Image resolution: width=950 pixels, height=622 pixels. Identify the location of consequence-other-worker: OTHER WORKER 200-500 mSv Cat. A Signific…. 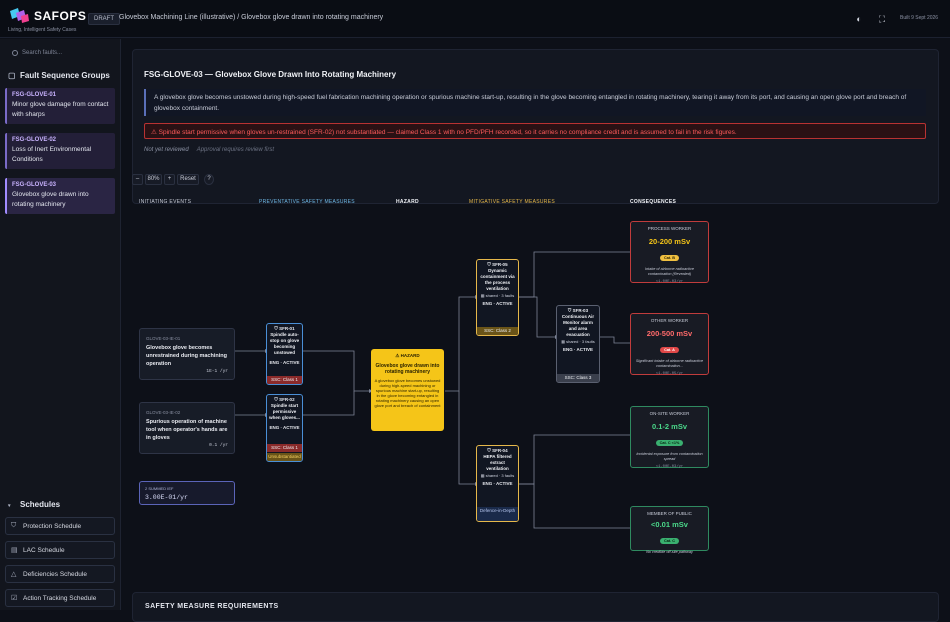
(669, 344).